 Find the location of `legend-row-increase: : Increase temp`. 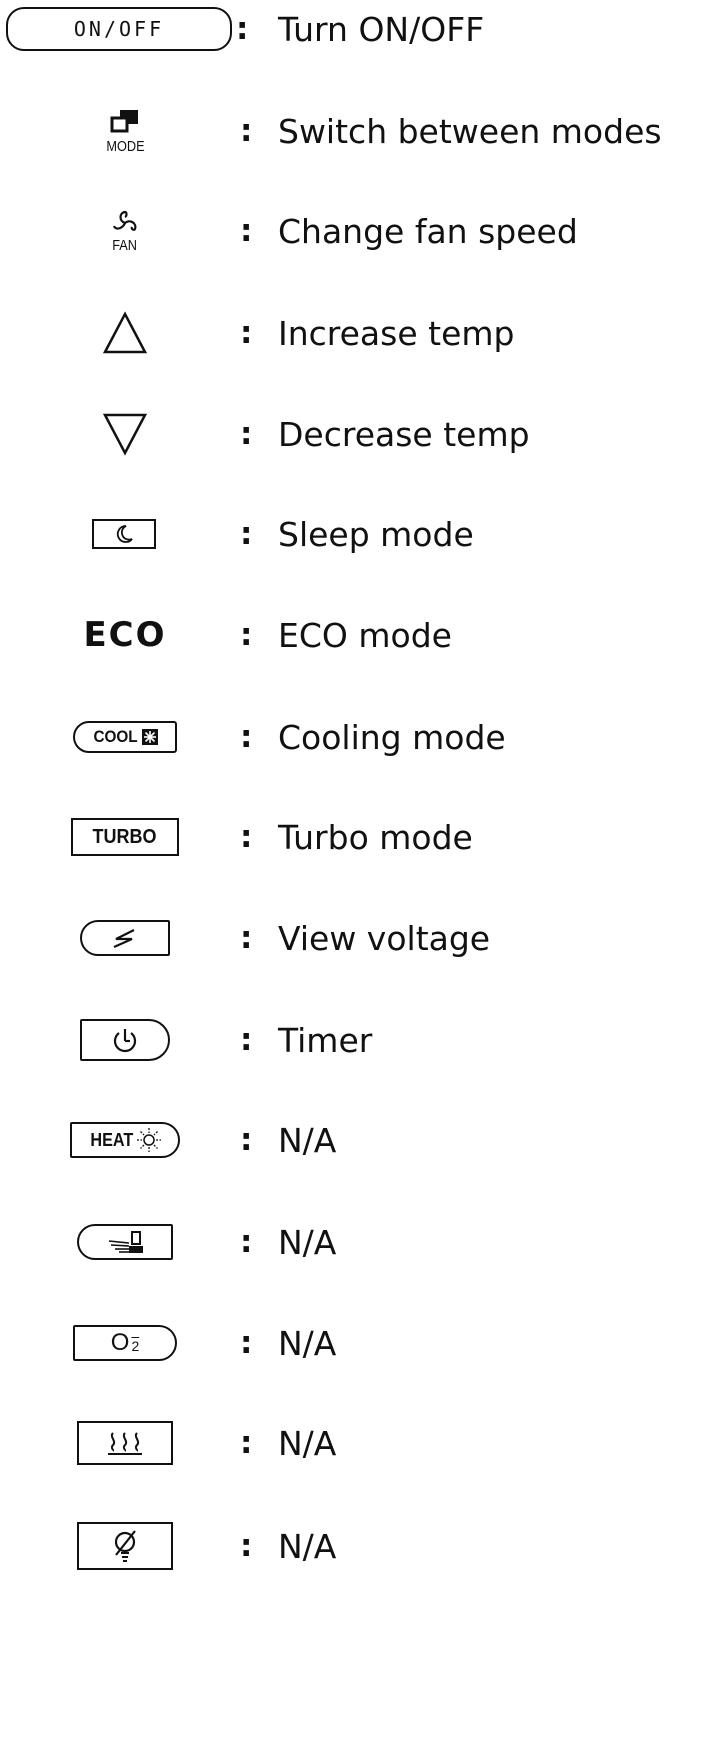

legend-row-increase: : Increase temp is located at coordinates (359, 333).